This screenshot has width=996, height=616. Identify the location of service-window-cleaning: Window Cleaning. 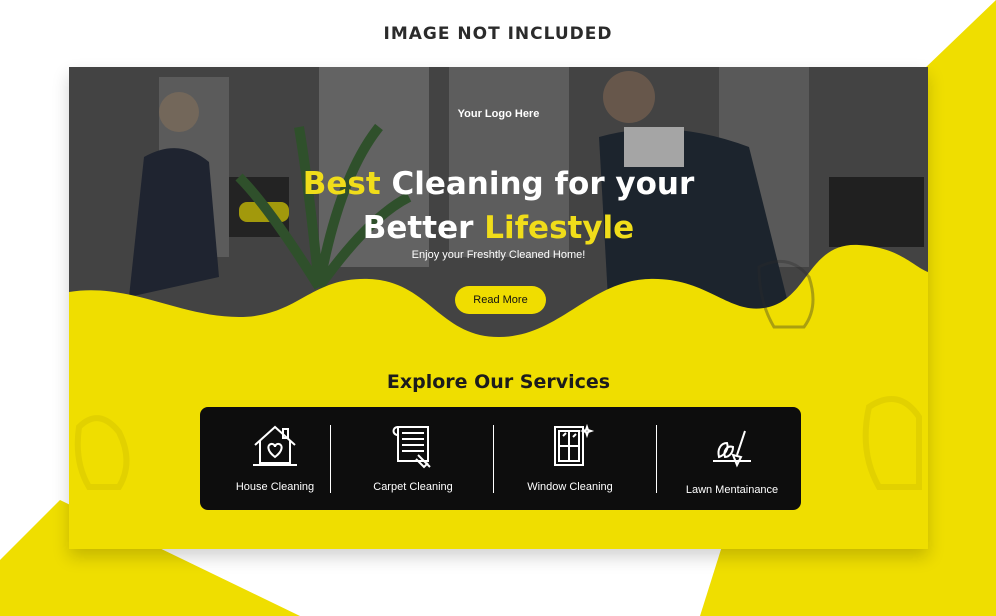
(570, 458).